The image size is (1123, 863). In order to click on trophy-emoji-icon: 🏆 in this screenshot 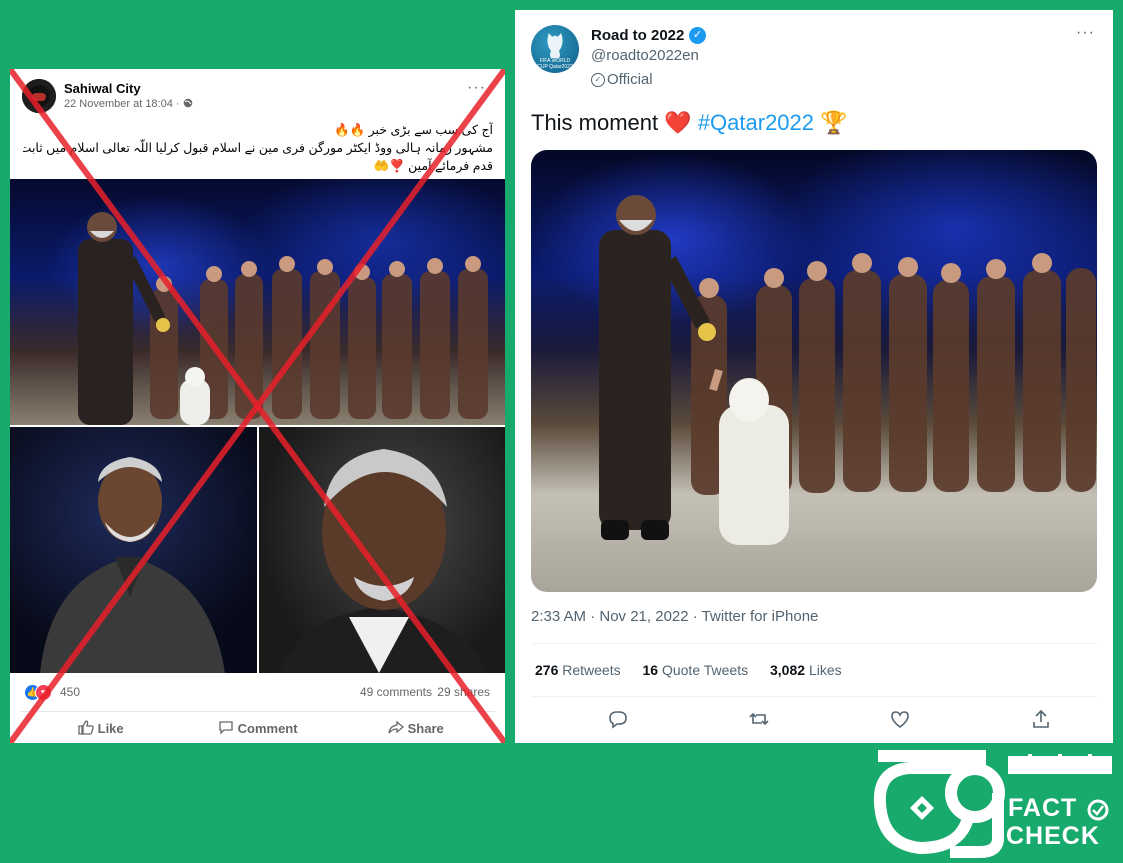, I will do `click(834, 122)`.